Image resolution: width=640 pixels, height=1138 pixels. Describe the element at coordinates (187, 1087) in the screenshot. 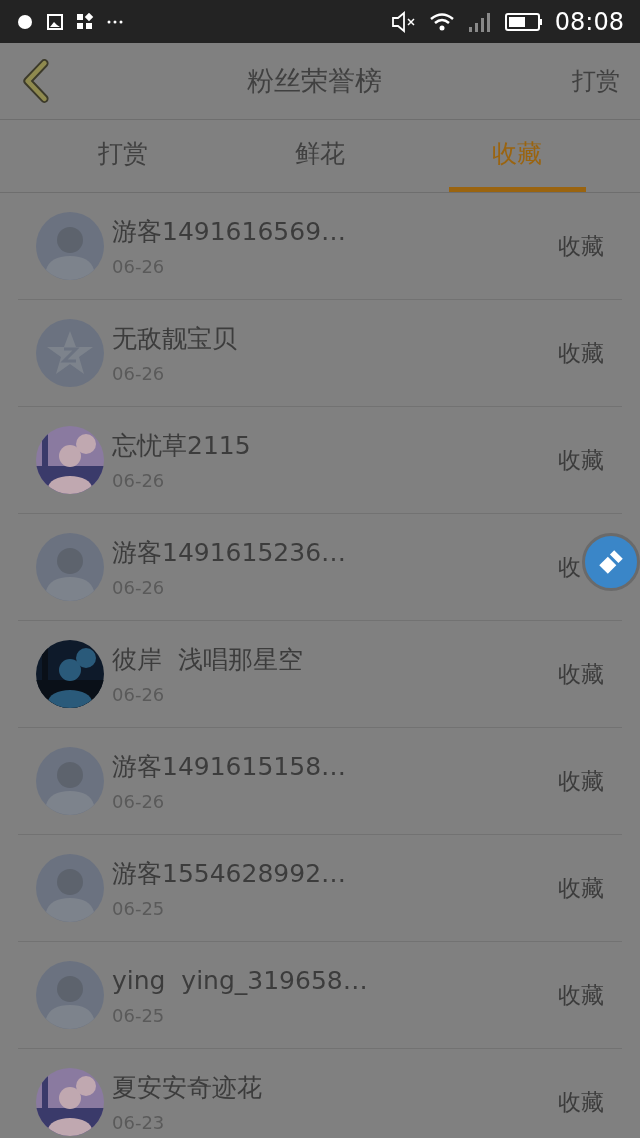

I see `fan-name: 夏安安奇迹花` at that location.